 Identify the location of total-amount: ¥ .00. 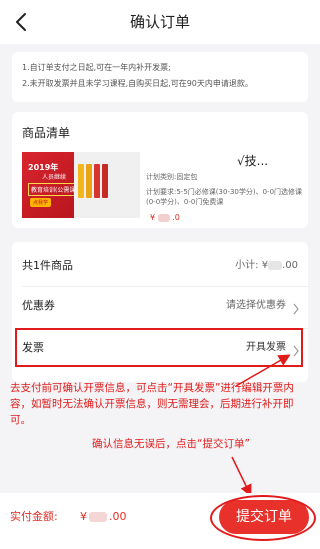
(103, 517).